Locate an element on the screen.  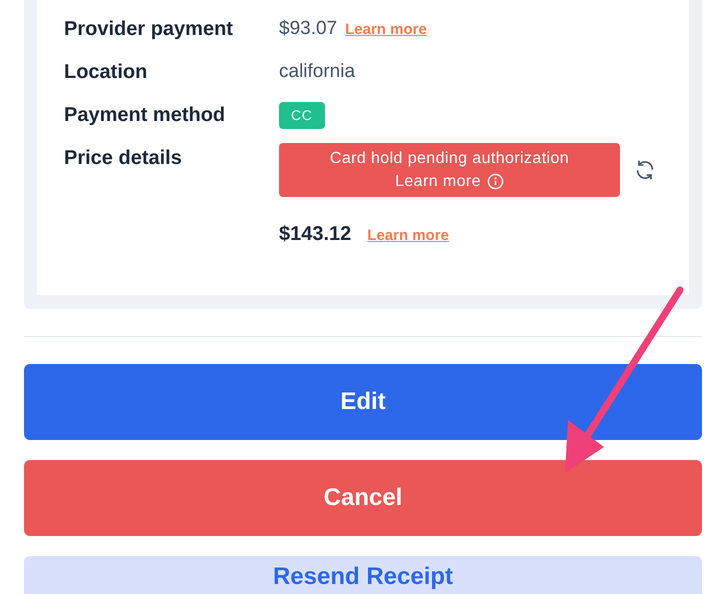
danger-action-button: Cancel is located at coordinates (363, 498).